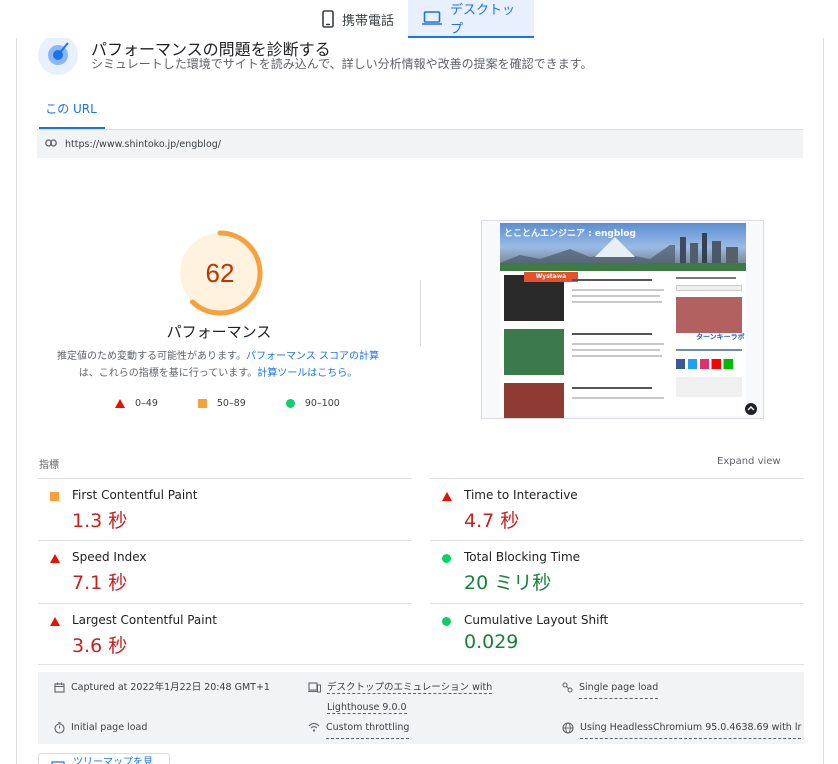  Describe the element at coordinates (619, 688) in the screenshot. I see `single-page-text: Single page load` at that location.